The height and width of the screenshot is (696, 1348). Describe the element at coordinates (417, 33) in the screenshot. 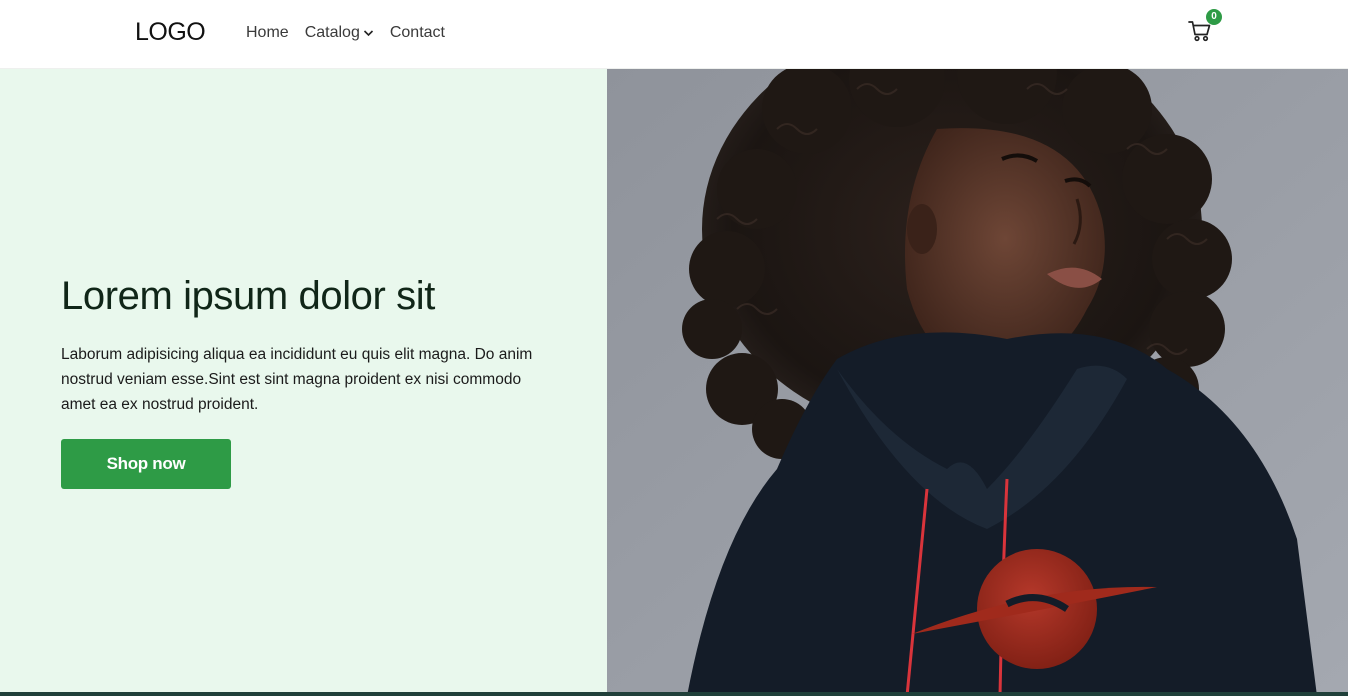

I see `nav-contact: Contact` at that location.